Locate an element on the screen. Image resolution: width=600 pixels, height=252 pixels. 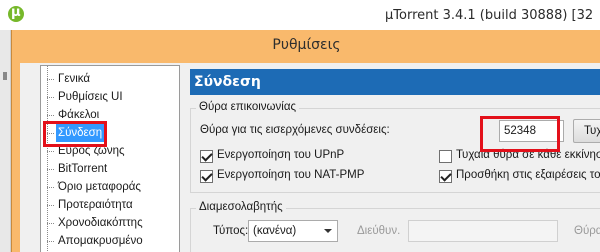
incoming-port-label: Θύρα για τις εισερχόμενες συνδέσεις: is located at coordinates (295, 130).